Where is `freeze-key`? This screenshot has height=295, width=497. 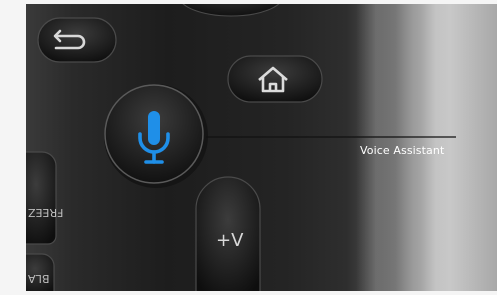
freeze-key is located at coordinates (41, 198).